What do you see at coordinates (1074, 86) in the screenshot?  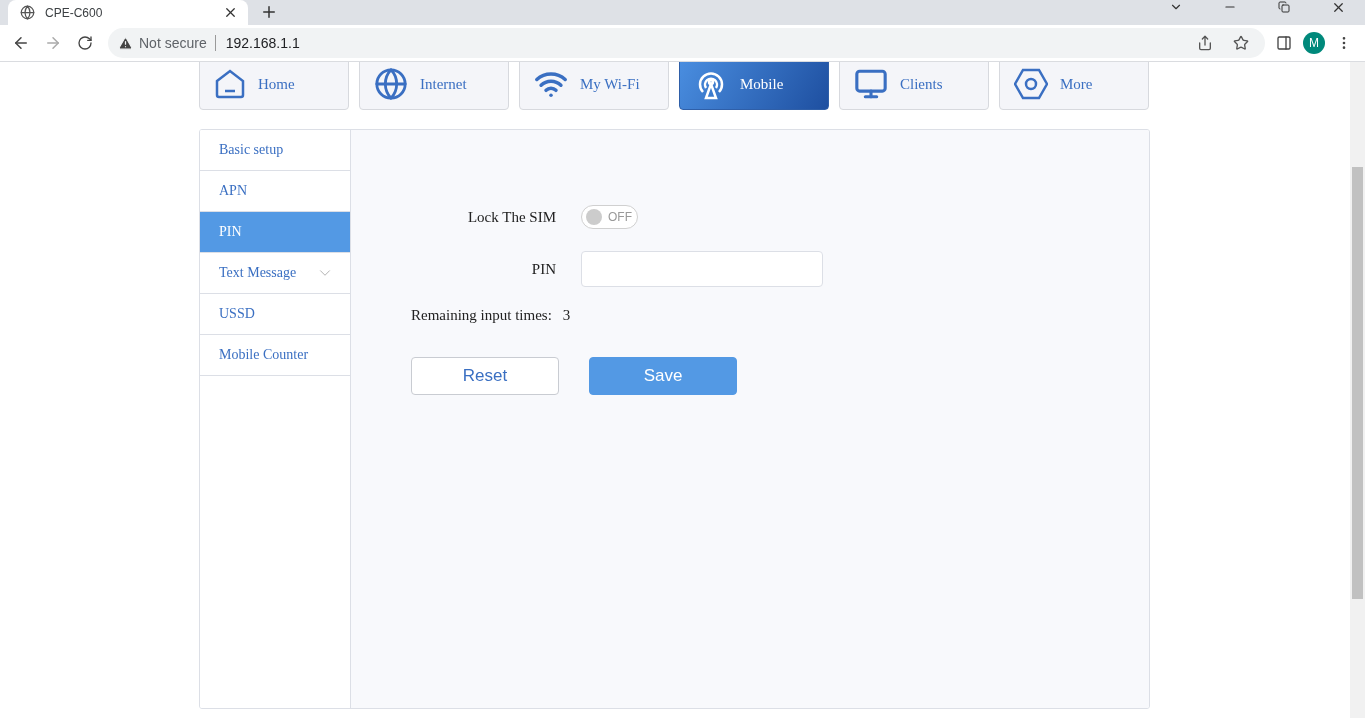 I see `nav-tab: More` at bounding box center [1074, 86].